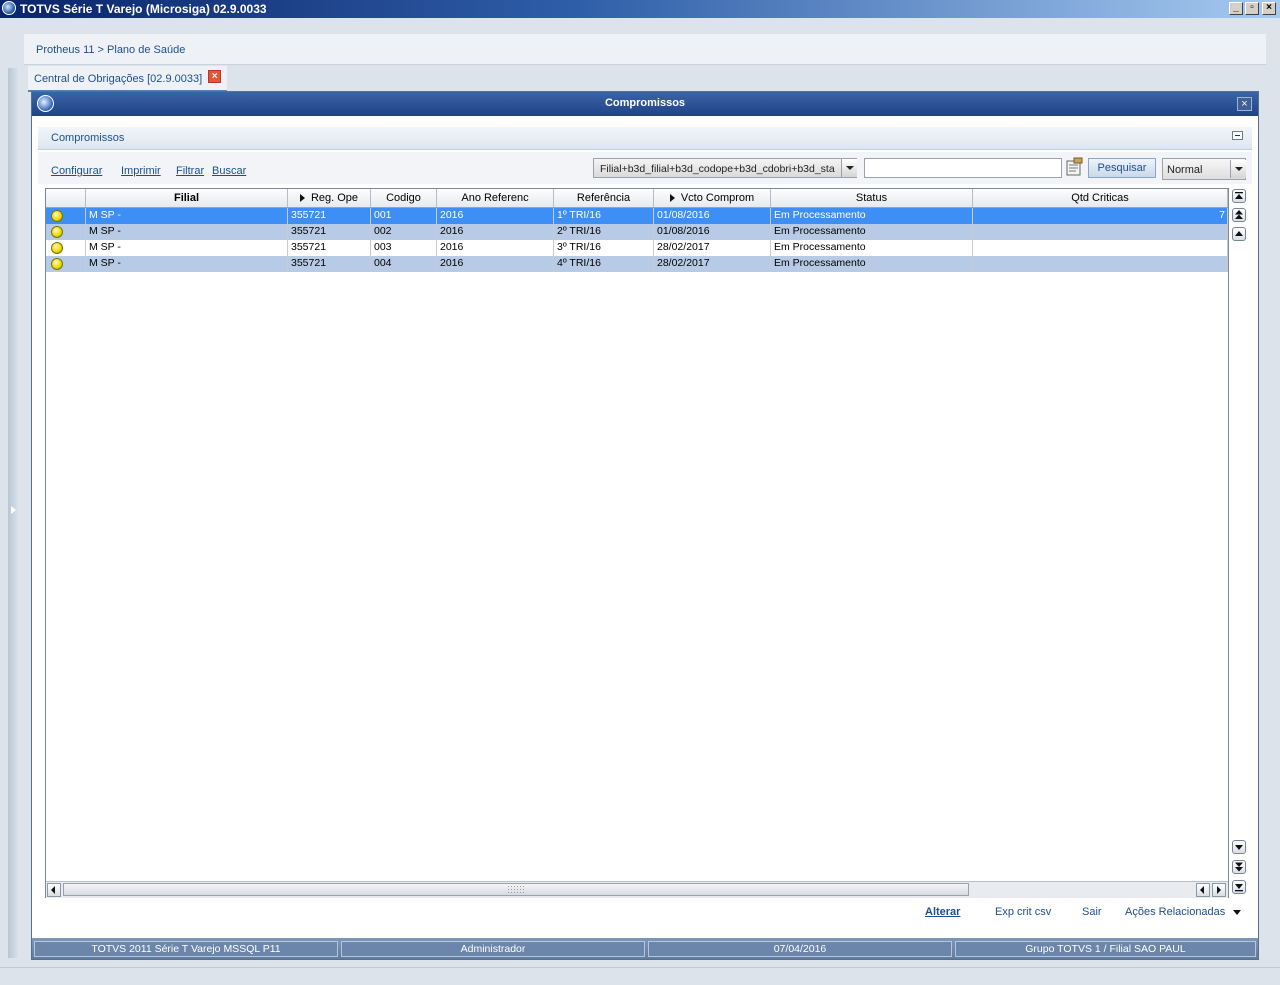  I want to click on column-header-8: Qtd Criticas, so click(1100, 198).